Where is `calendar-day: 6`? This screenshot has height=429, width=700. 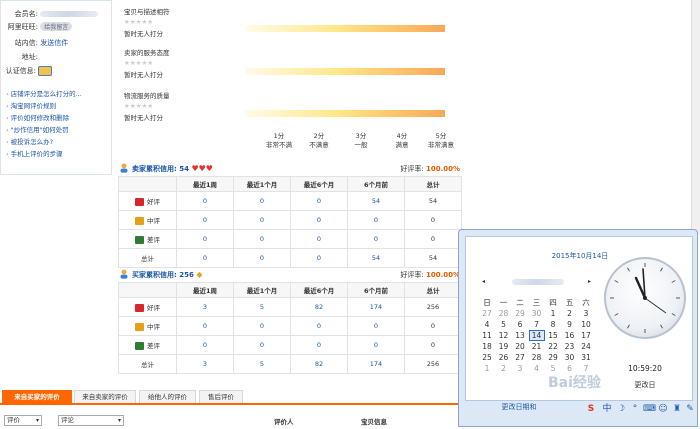
calendar-day: 6 is located at coordinates (520, 324).